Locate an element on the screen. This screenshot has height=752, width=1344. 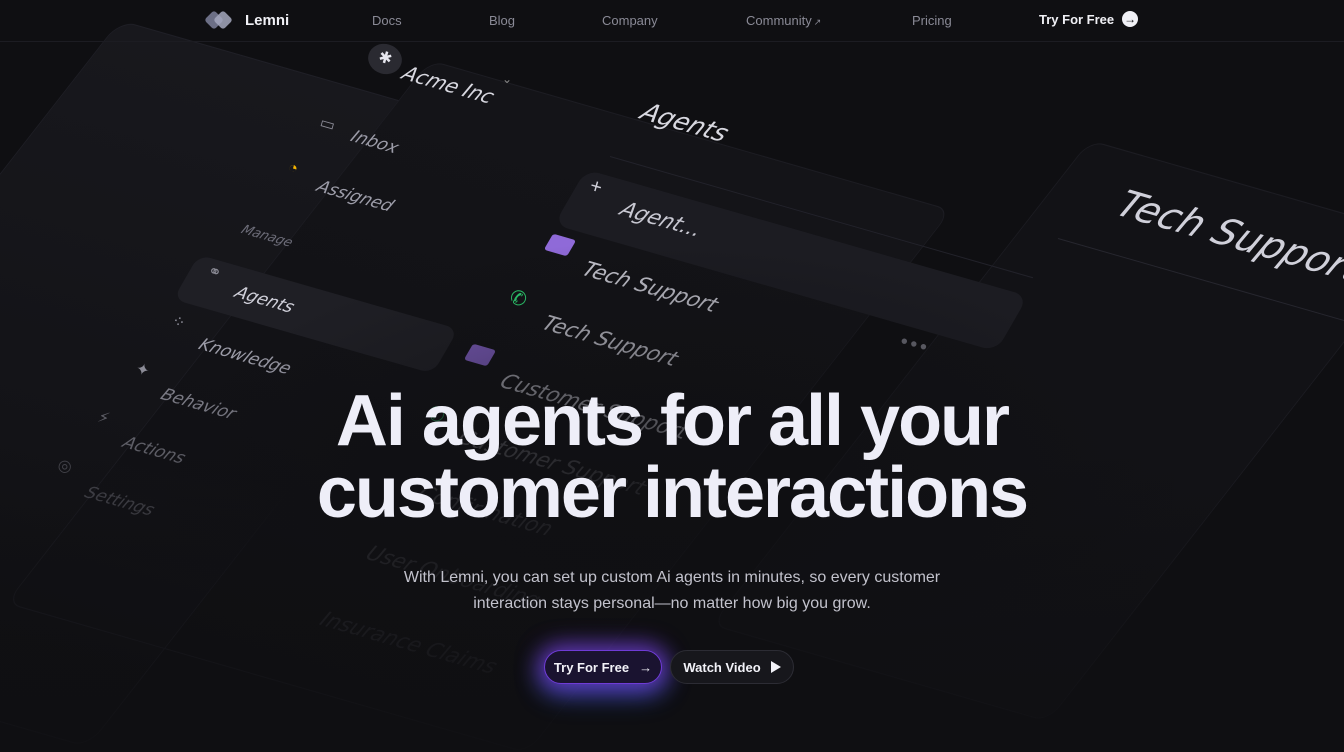
external-link-icon: ↗ is located at coordinates (817, 22).